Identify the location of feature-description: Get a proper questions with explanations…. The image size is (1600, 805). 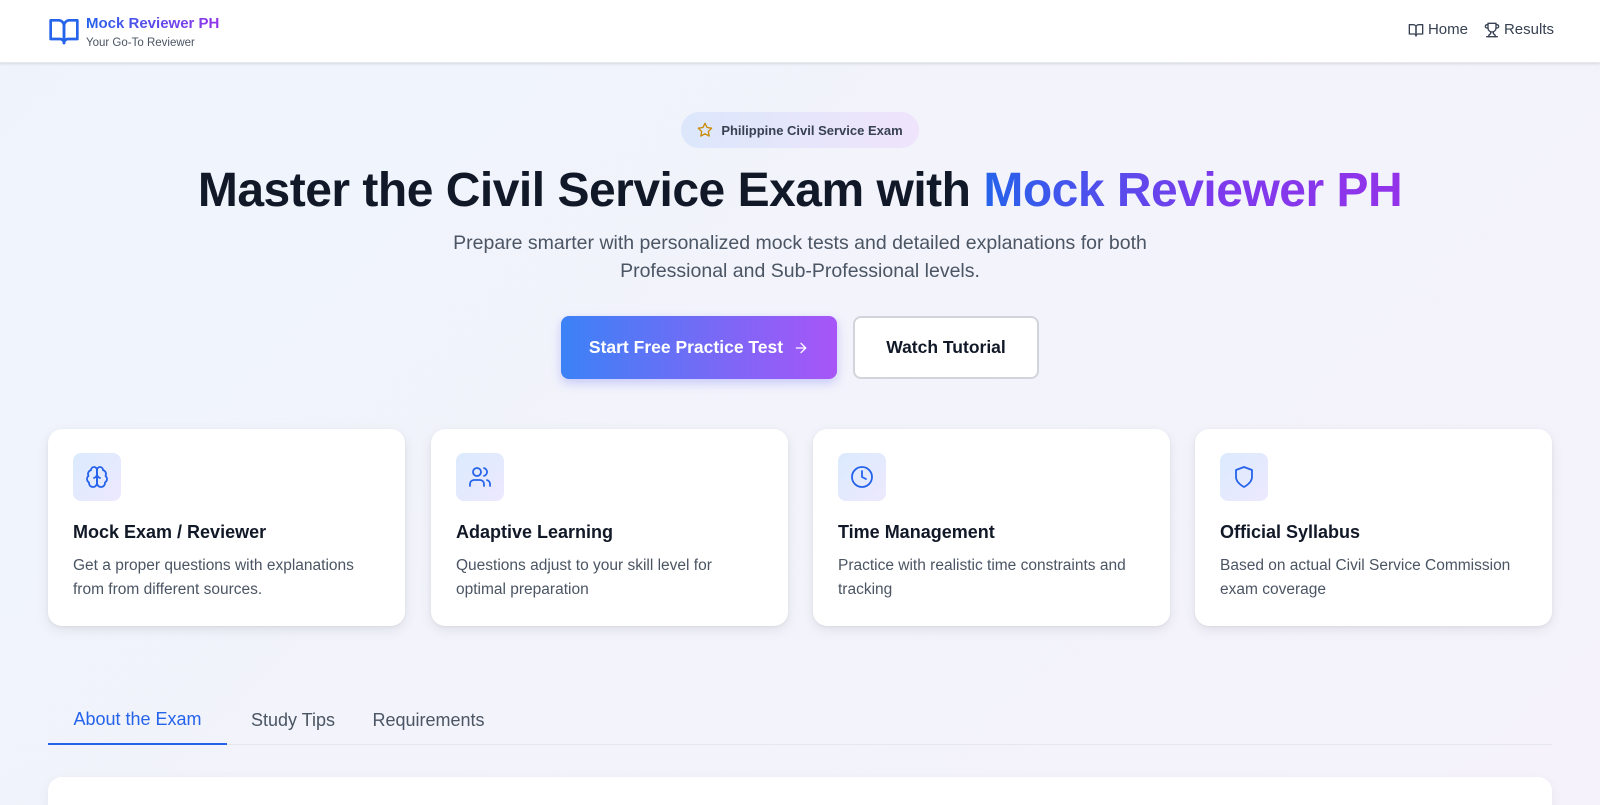
(213, 577).